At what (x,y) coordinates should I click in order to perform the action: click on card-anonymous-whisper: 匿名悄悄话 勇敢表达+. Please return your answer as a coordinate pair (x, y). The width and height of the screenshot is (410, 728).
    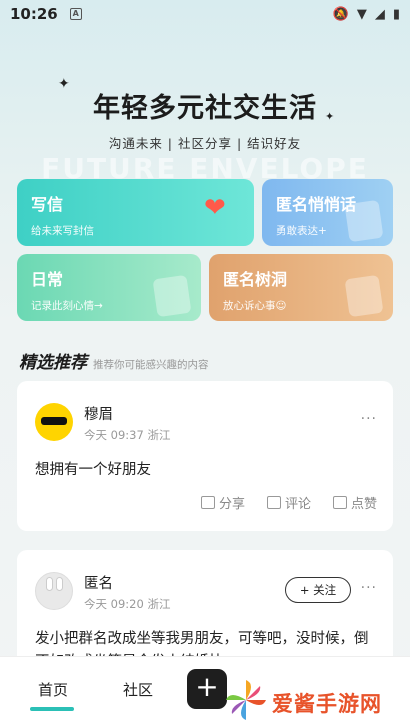
    Looking at the image, I should click on (327, 212).